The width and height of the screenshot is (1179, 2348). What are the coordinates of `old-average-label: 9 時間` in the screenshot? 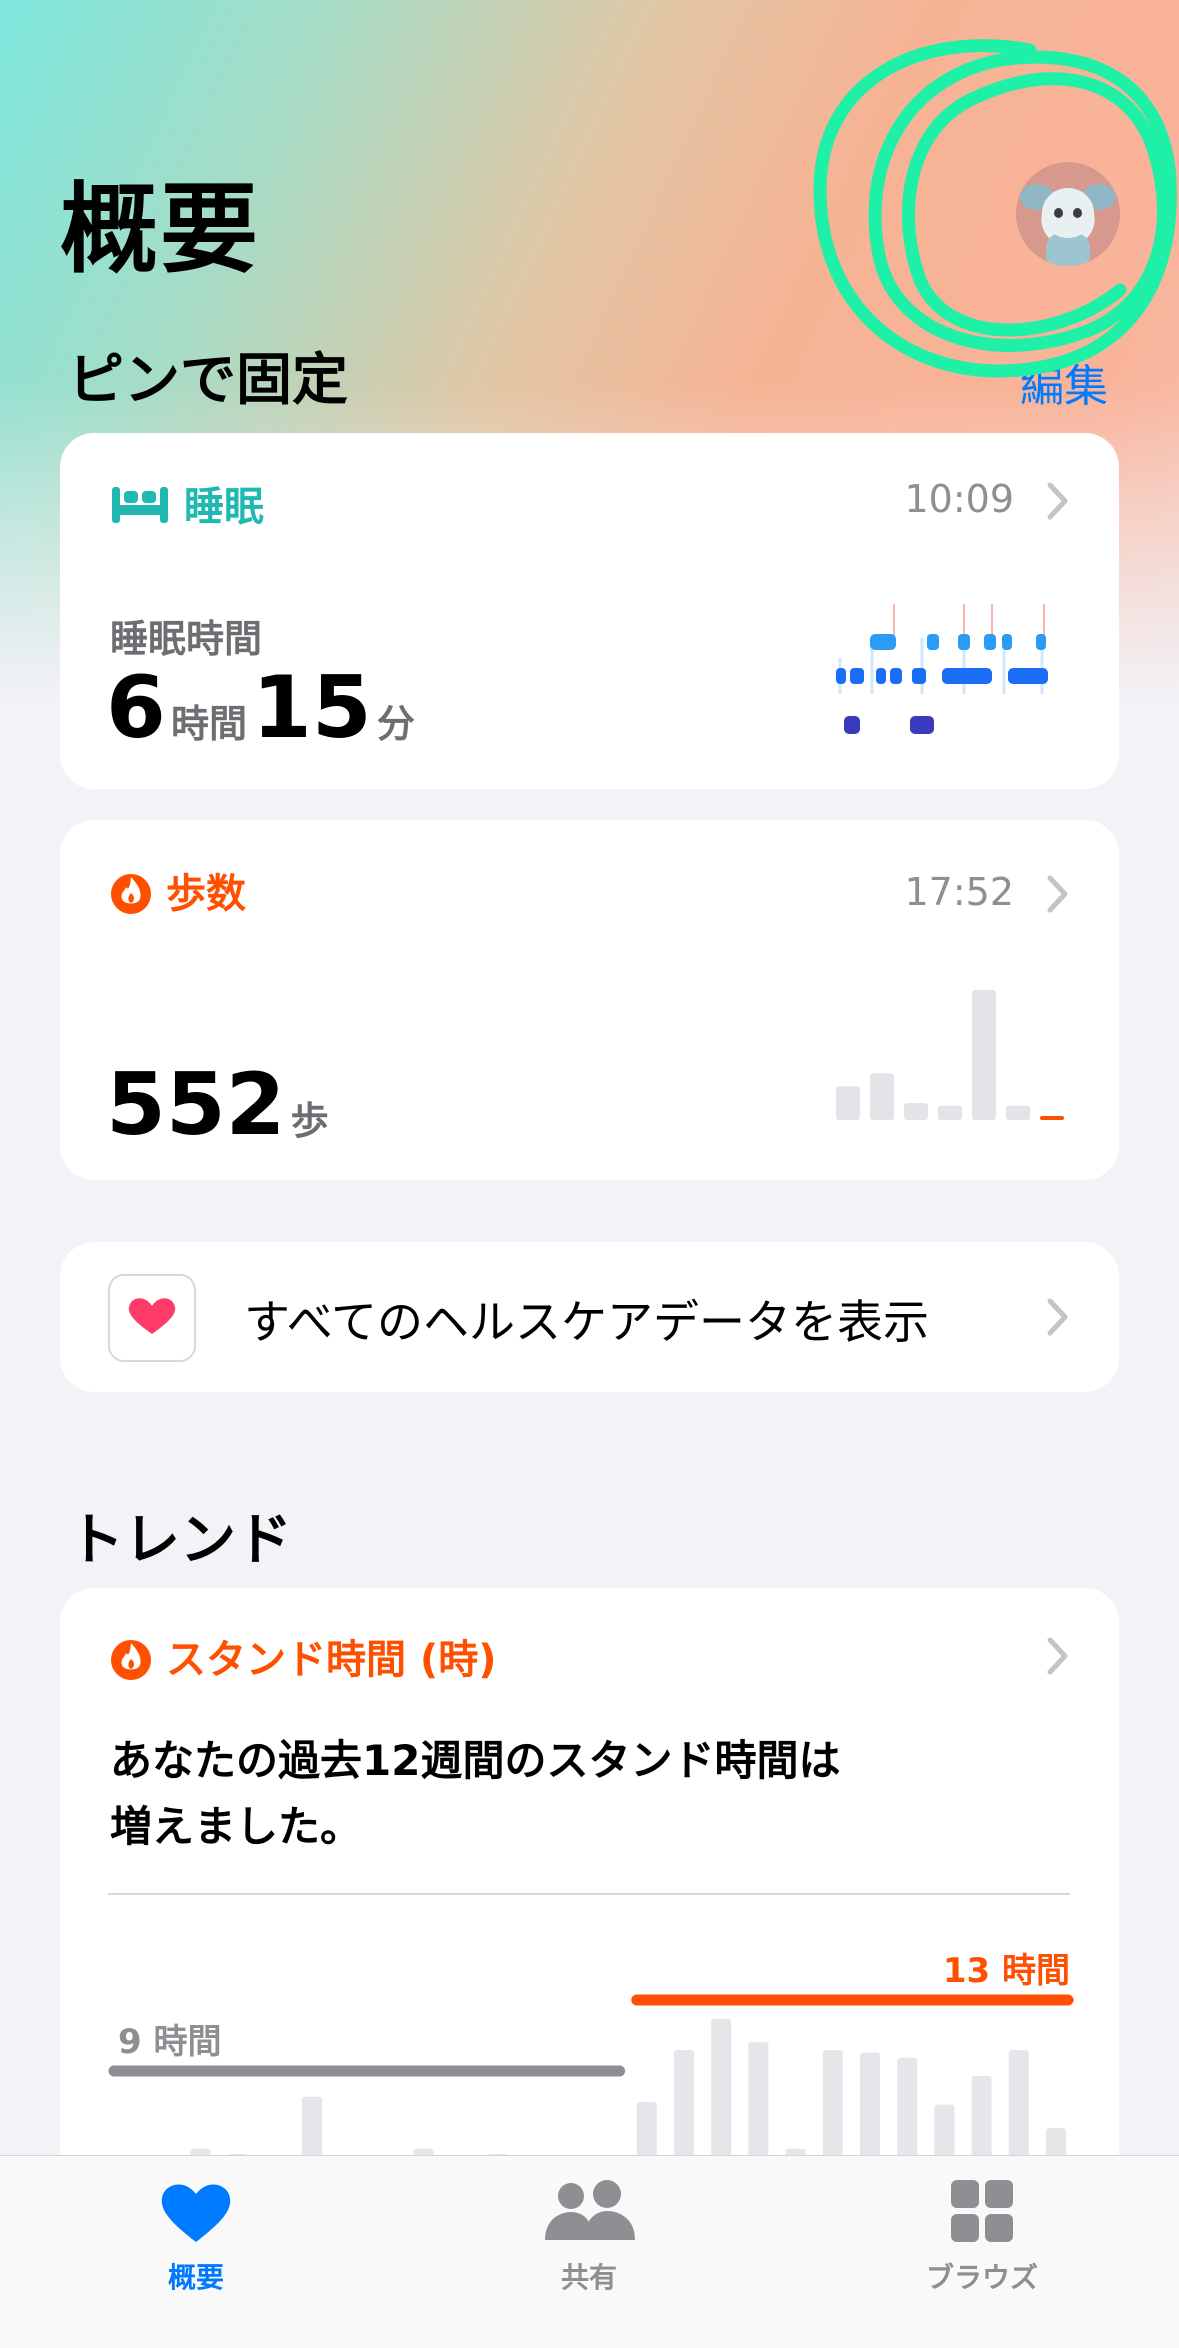 It's located at (170, 2042).